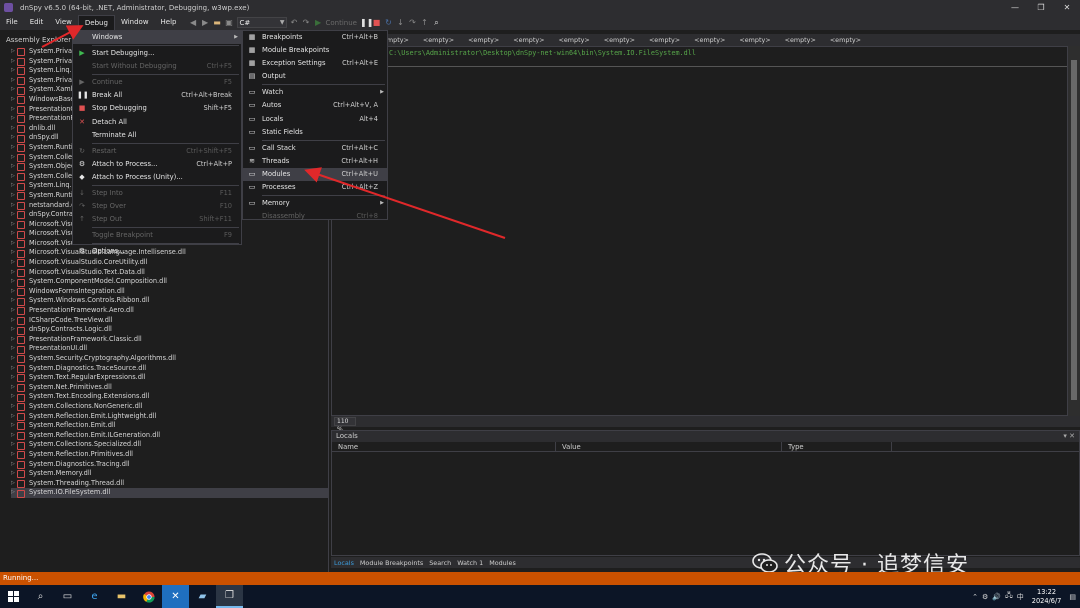  Describe the element at coordinates (121, 596) in the screenshot. I see `file-explorer-icon: ▬` at that location.